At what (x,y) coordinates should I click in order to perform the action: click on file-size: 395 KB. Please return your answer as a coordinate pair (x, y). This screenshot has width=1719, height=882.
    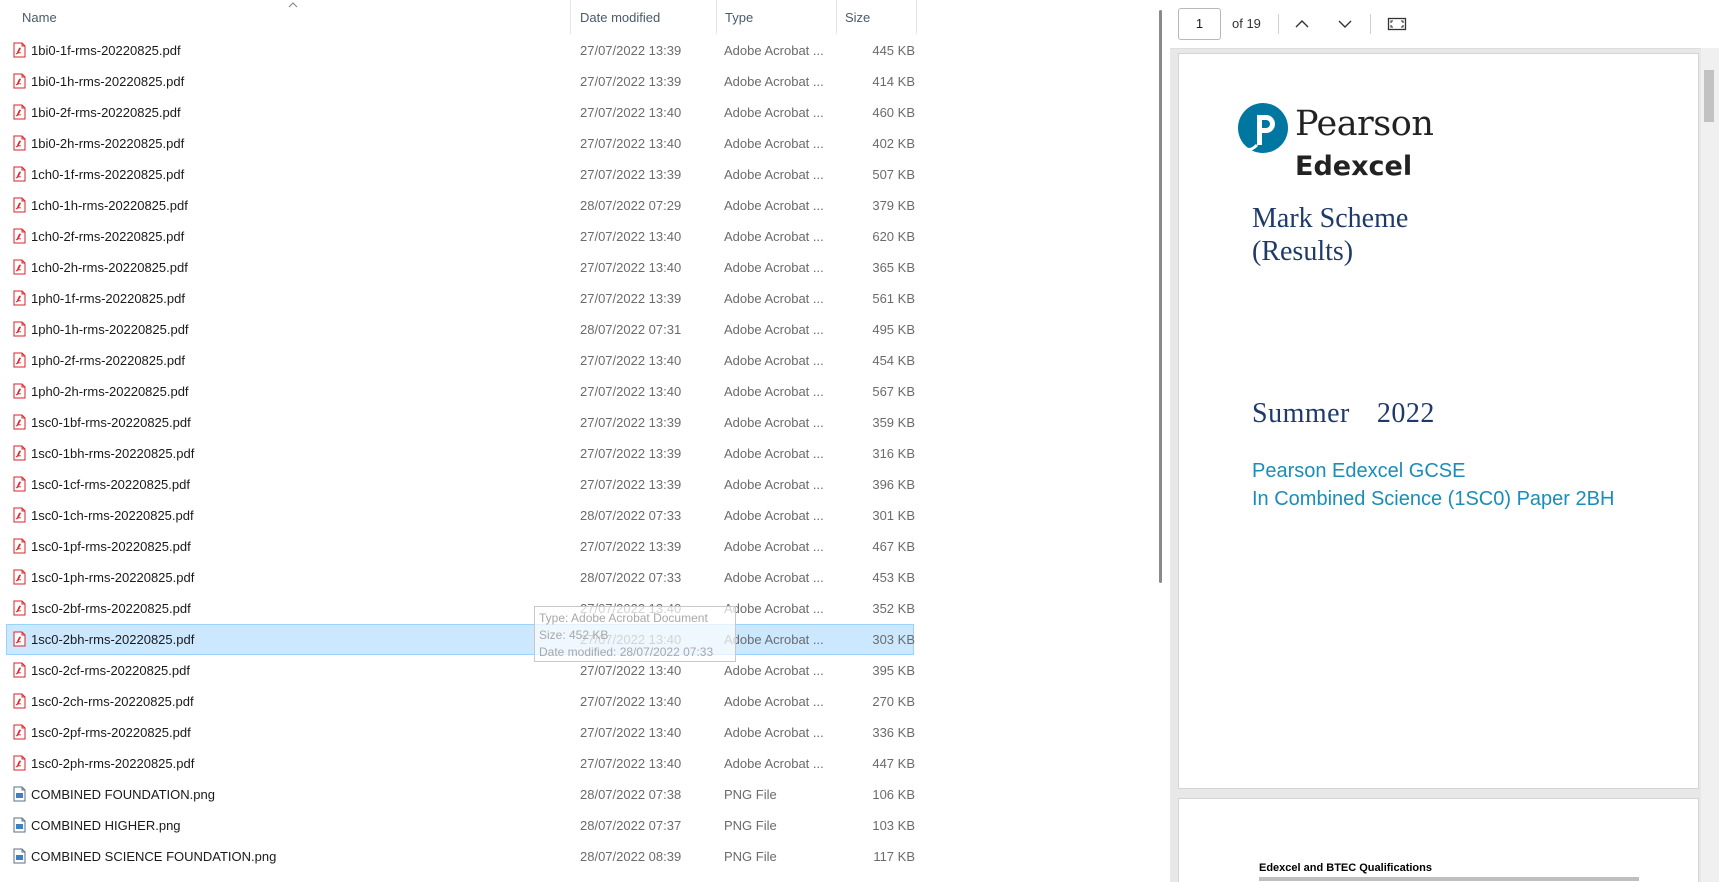
    Looking at the image, I should click on (893, 670).